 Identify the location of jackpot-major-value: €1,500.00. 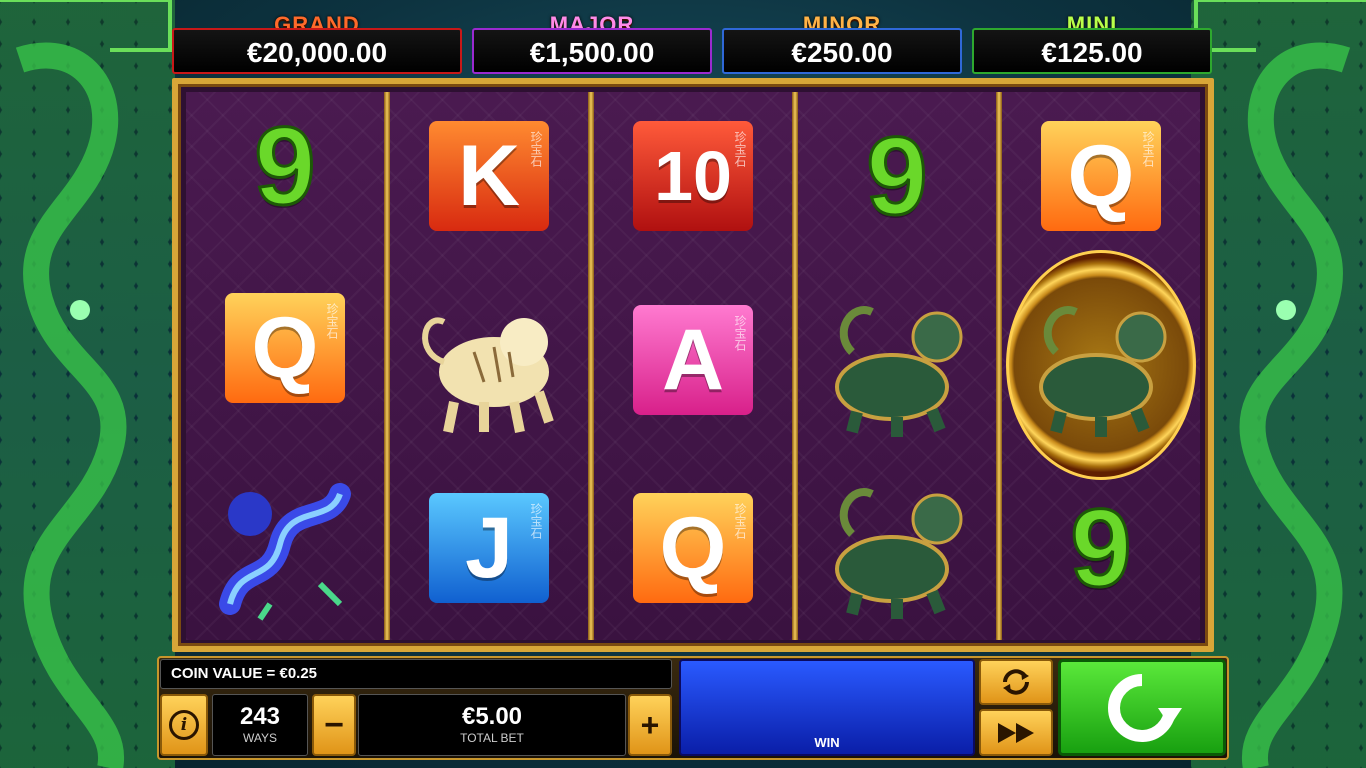
(592, 51).